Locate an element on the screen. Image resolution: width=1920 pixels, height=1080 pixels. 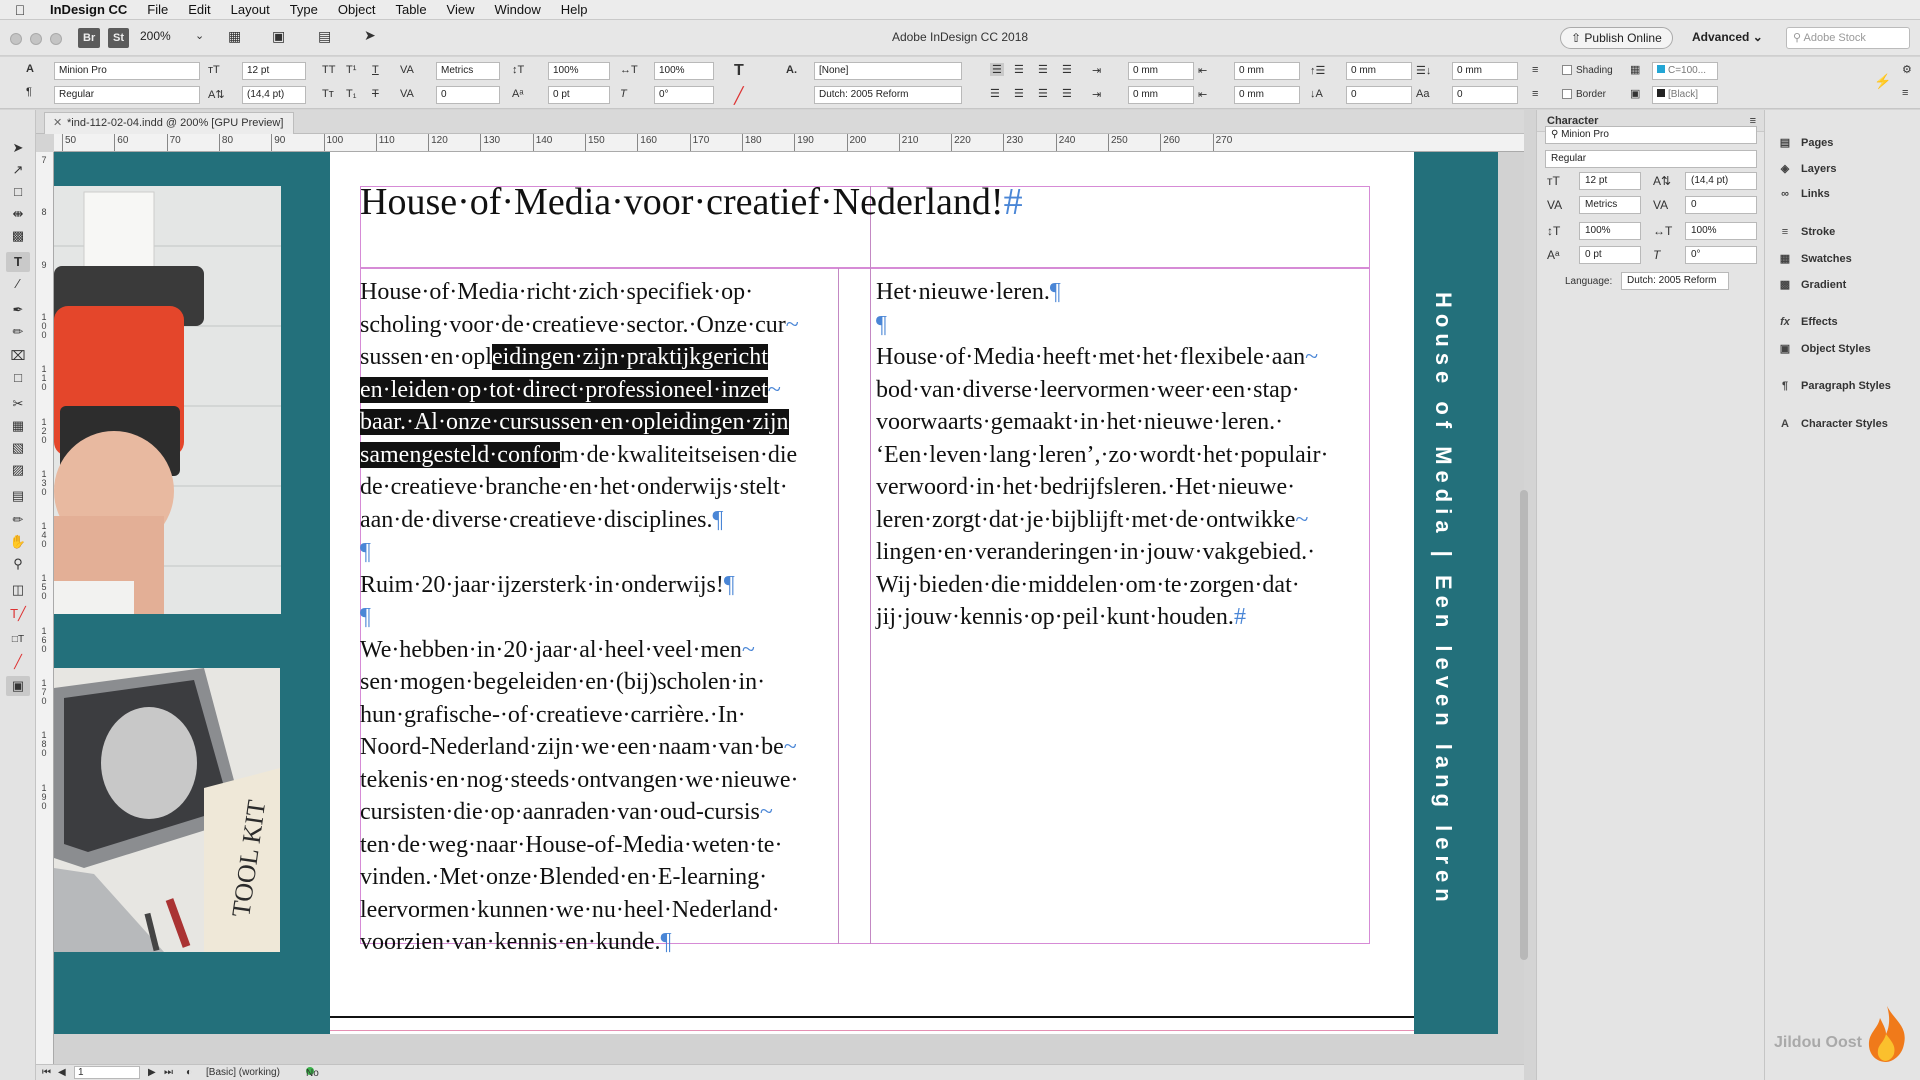
selection-tool-icon: ➤ is located at coordinates (18, 148).